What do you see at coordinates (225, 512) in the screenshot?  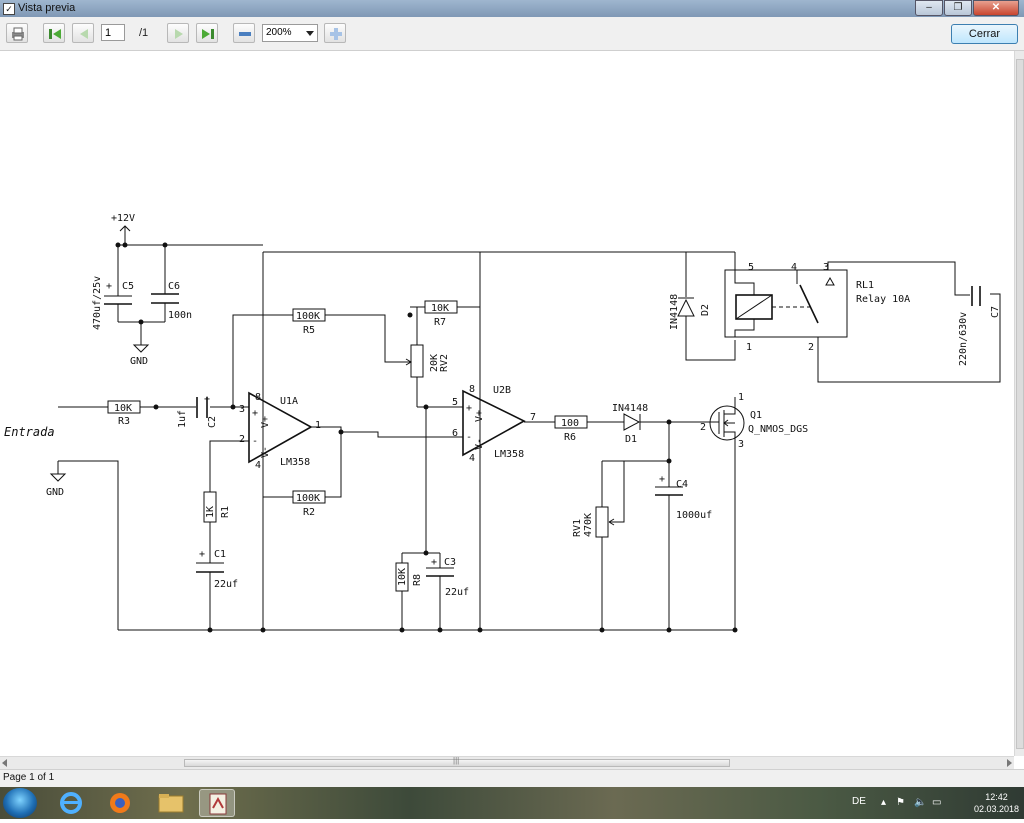 I see `r1-name: R1` at bounding box center [225, 512].